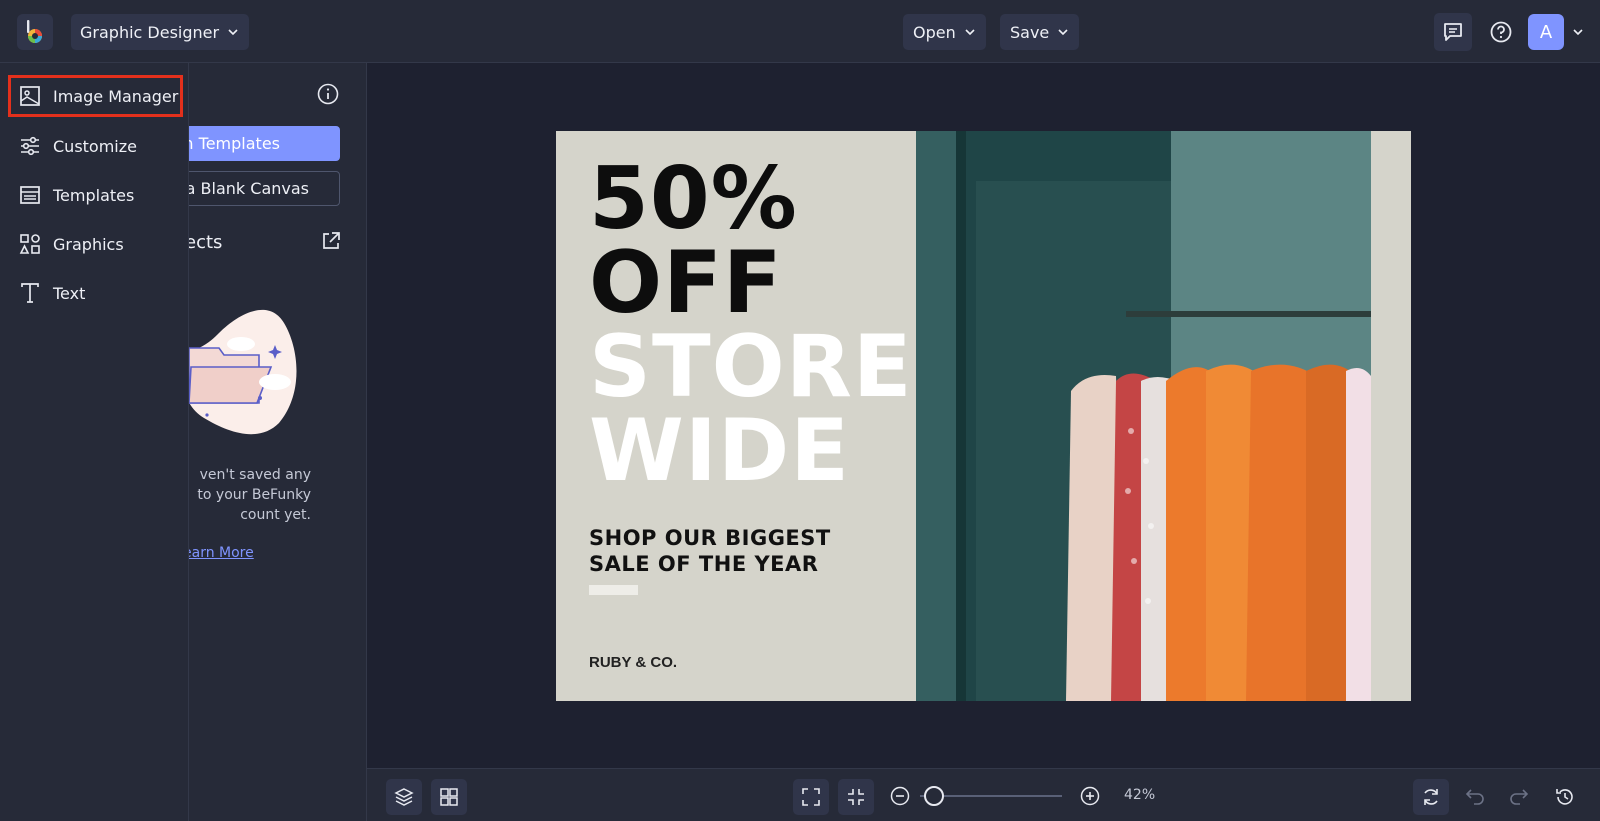 This screenshot has height=821, width=1600. Describe the element at coordinates (1475, 796) in the screenshot. I see `undo-icon` at that location.